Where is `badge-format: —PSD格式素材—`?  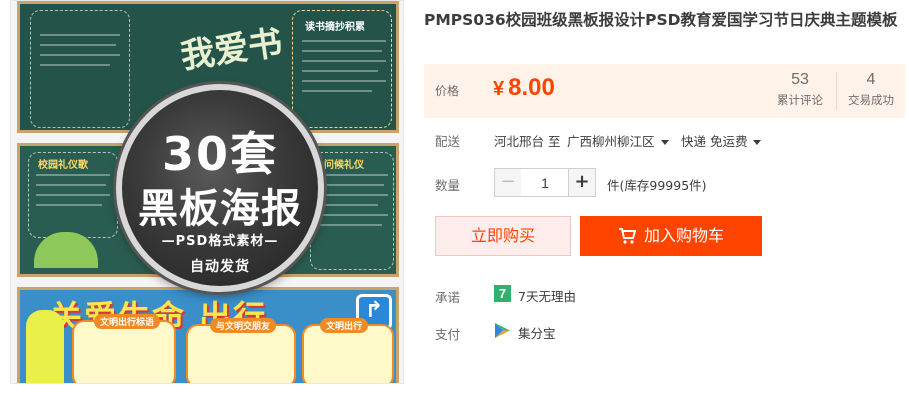
badge-format: —PSD格式素材— is located at coordinates (220, 241).